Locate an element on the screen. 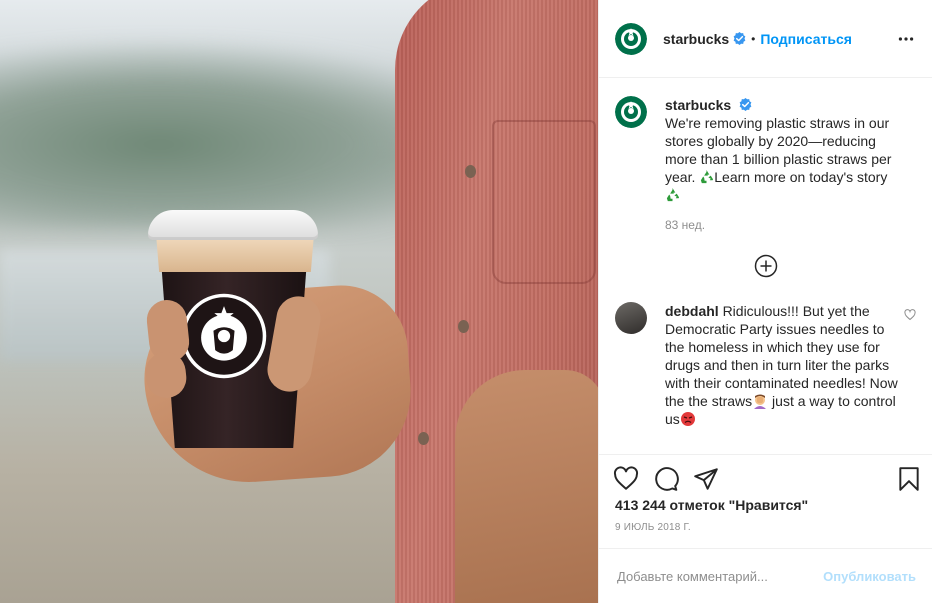 The width and height of the screenshot is (932, 603). caption-avatar is located at coordinates (631, 112).